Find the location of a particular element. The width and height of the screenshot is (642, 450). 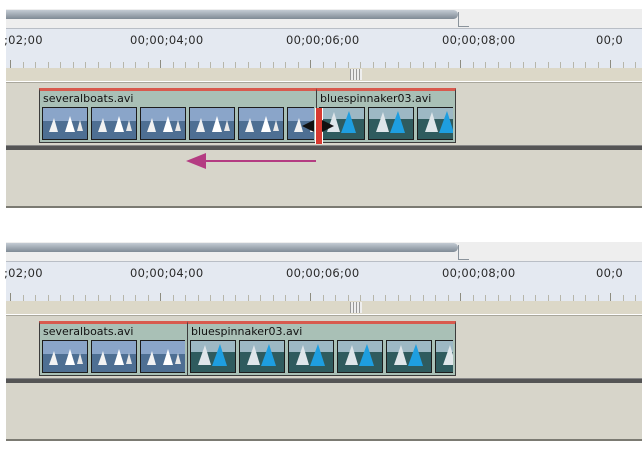

drag-left-arrow-icon is located at coordinates (251, 161).